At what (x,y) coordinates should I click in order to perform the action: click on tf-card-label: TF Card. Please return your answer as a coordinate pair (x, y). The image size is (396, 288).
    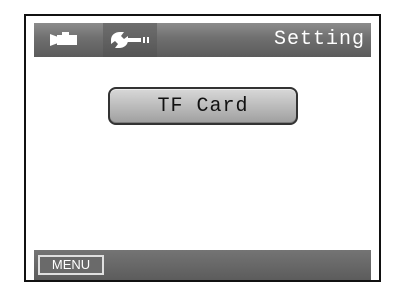
    Looking at the image, I should click on (203, 106).